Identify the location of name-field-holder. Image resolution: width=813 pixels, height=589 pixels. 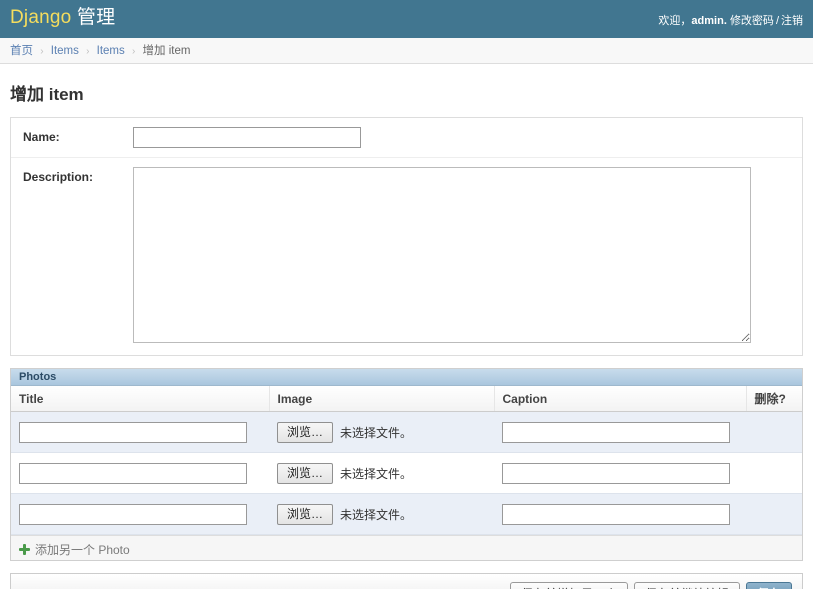
(461, 137).